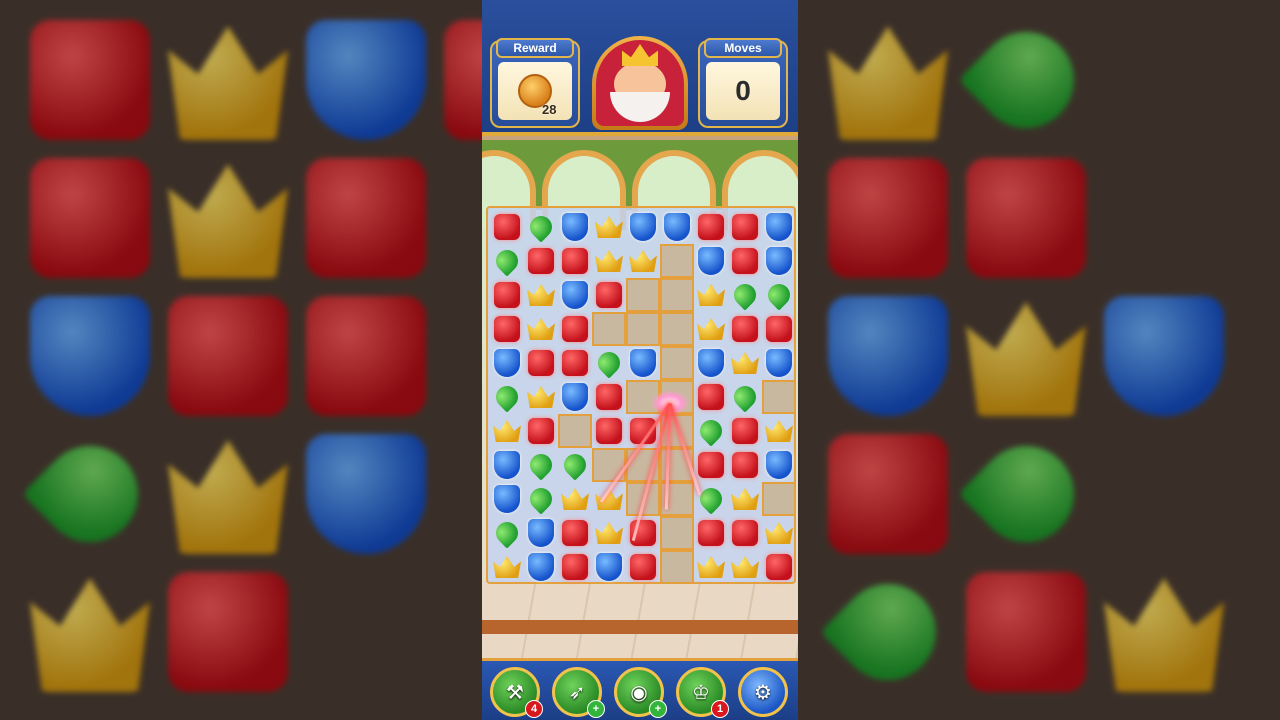  I want to click on jester-hat-booster-button: ♔ 1, so click(702, 692).